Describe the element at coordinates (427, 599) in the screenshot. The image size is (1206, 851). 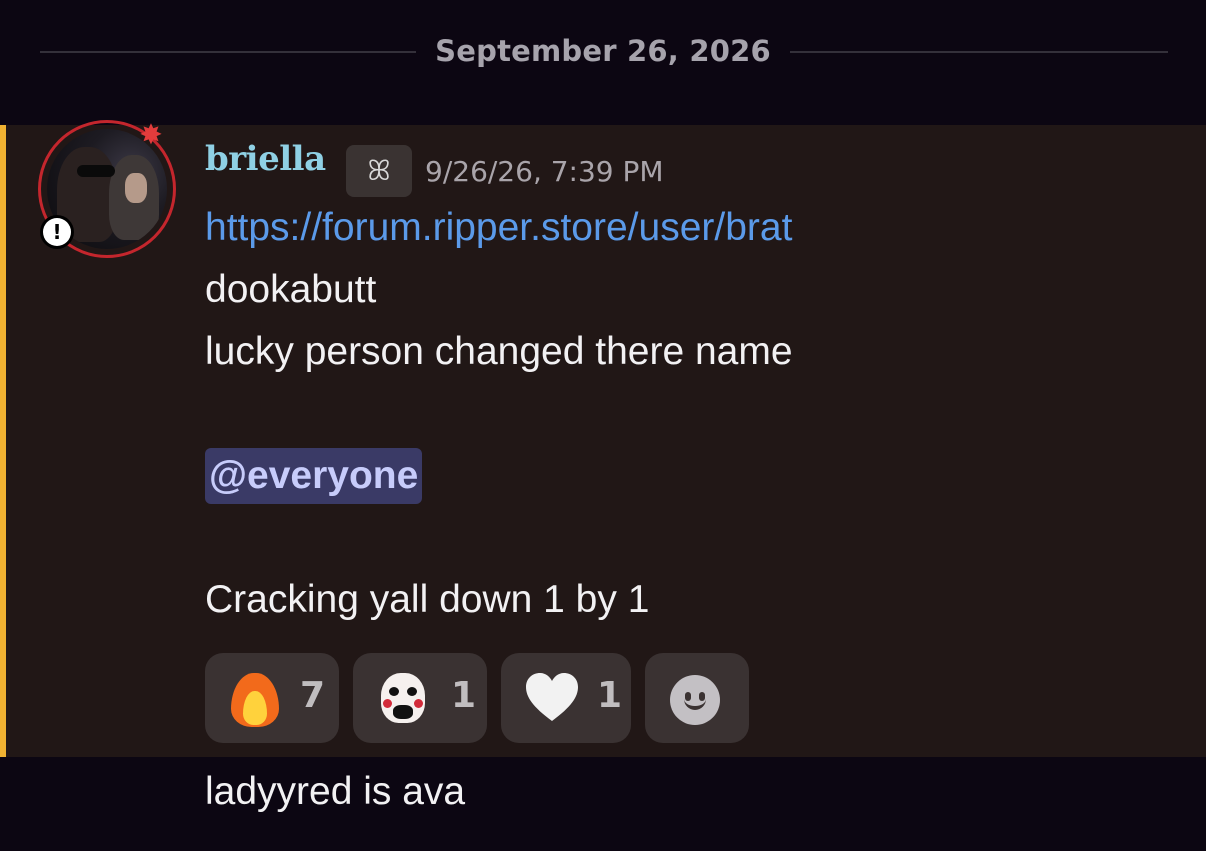
I see `message-line: Cracking yall down 1 by 1` at that location.